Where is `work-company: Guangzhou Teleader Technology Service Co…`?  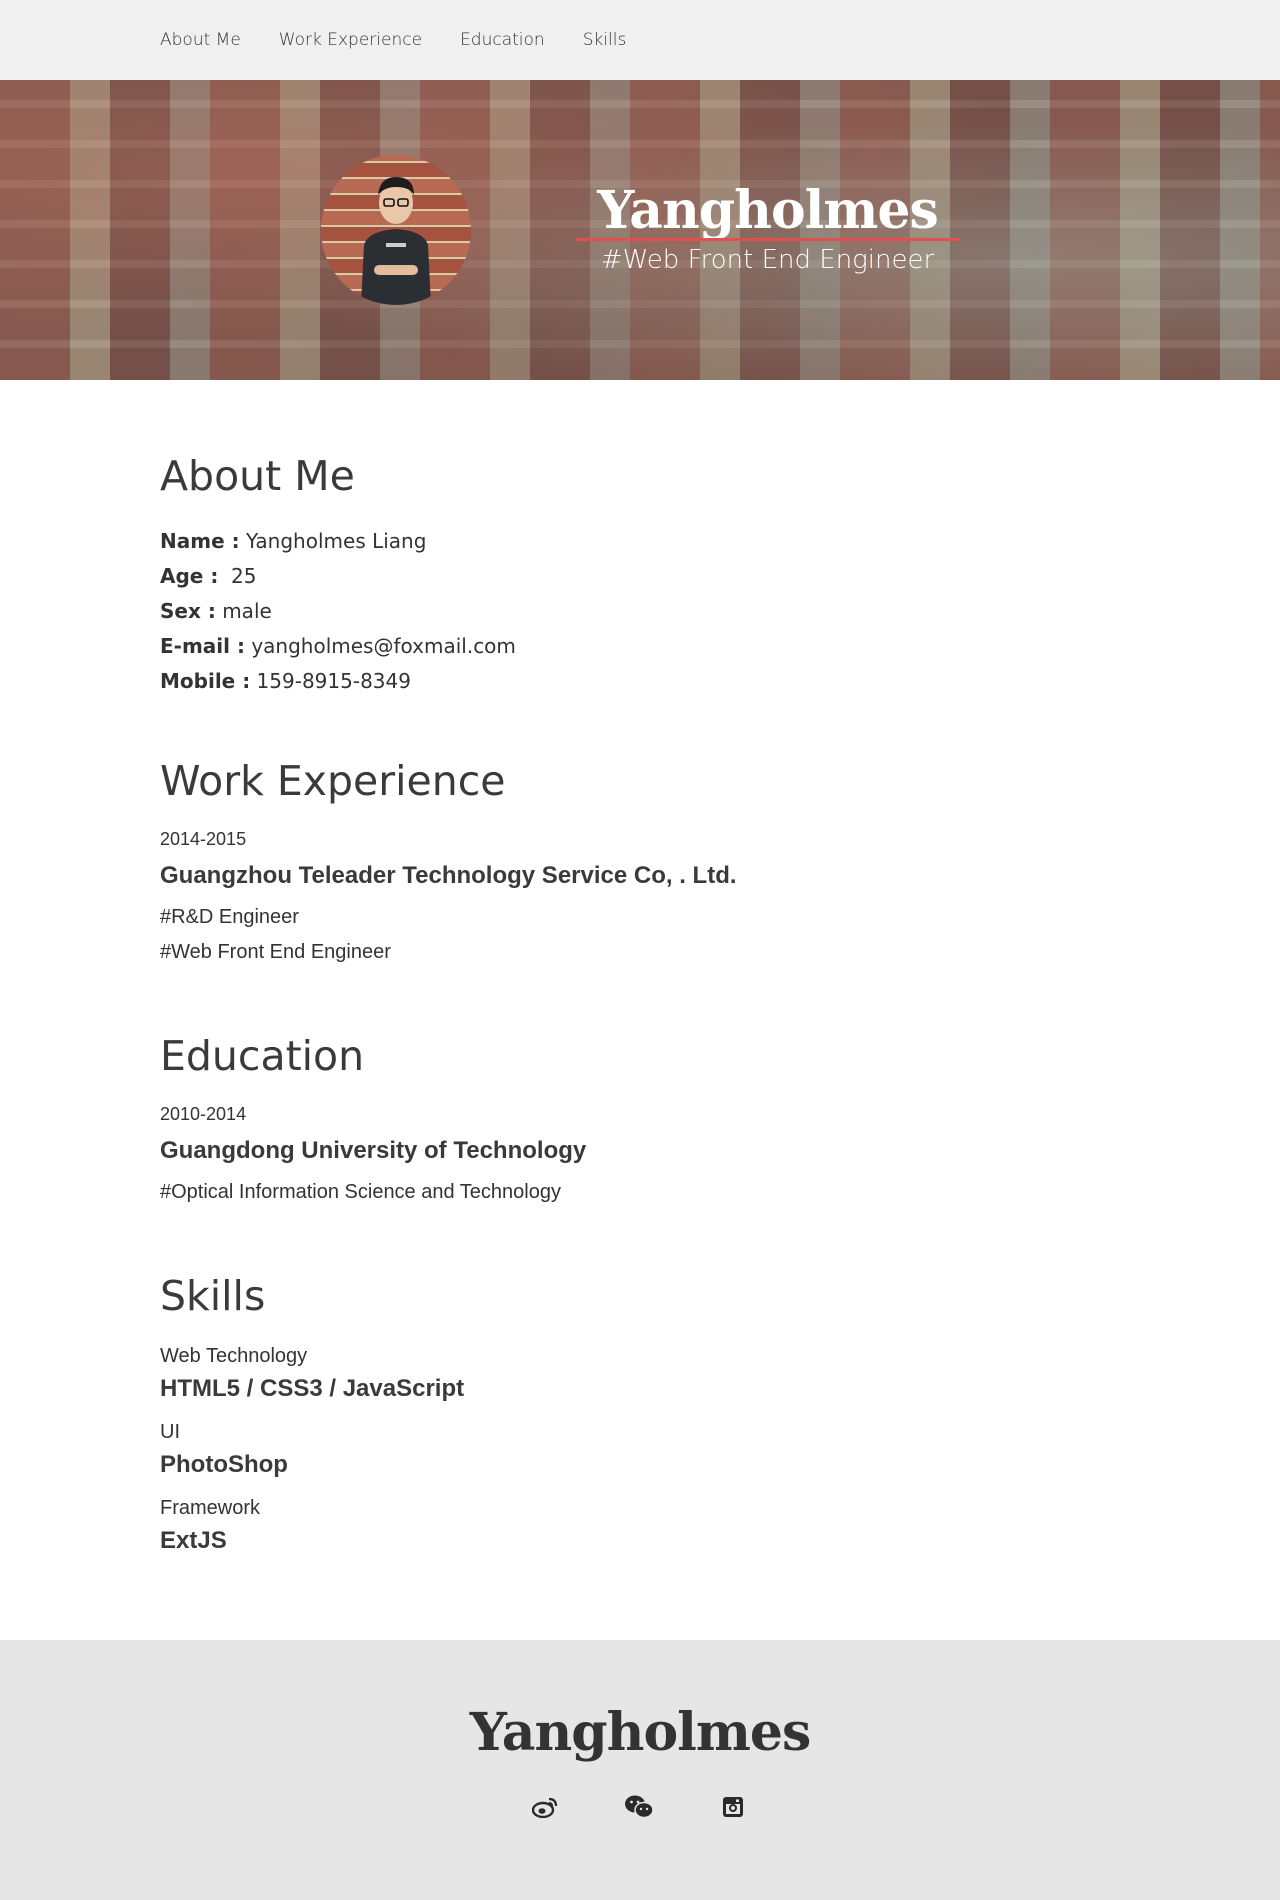 work-company: Guangzhou Teleader Technology Service Co… is located at coordinates (448, 875).